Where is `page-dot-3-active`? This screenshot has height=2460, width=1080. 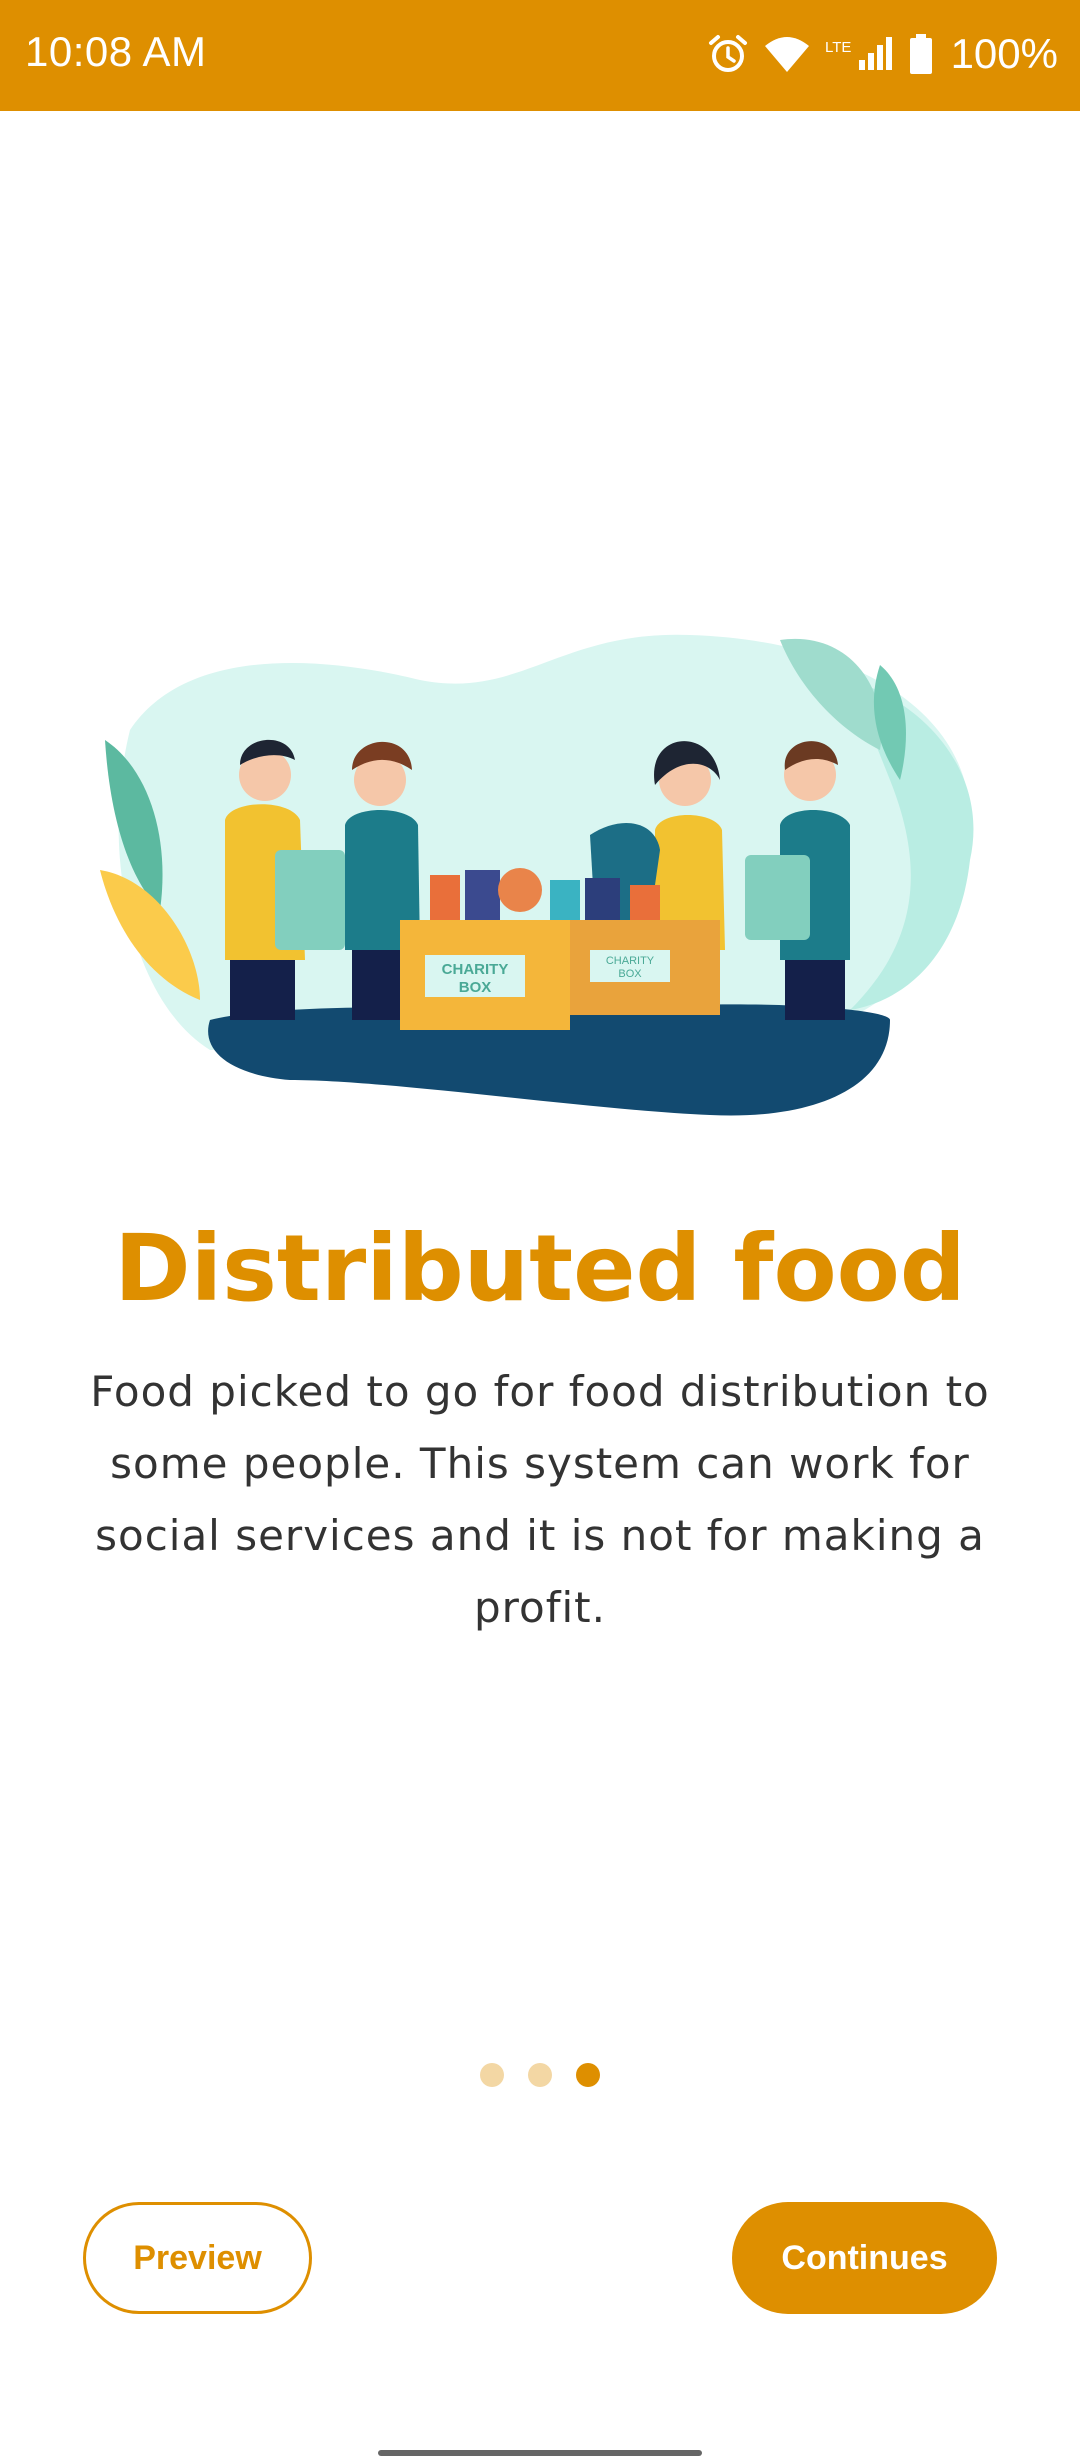
page-dot-3-active is located at coordinates (588, 2075).